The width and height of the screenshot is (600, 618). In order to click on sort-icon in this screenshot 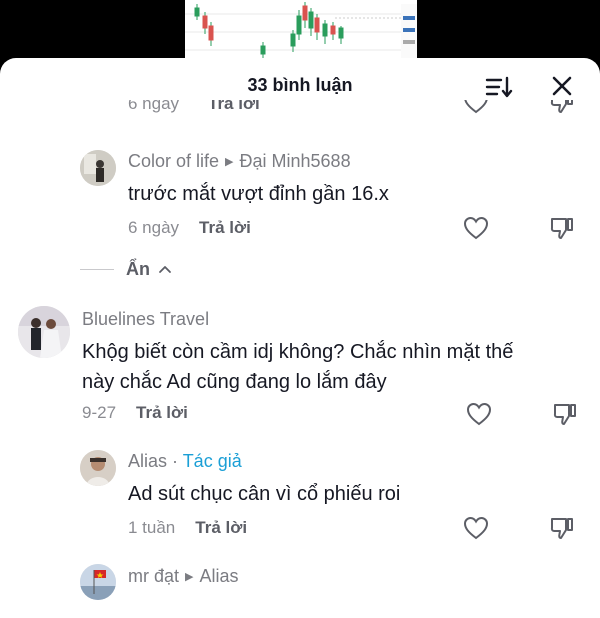, I will do `click(499, 87)`.